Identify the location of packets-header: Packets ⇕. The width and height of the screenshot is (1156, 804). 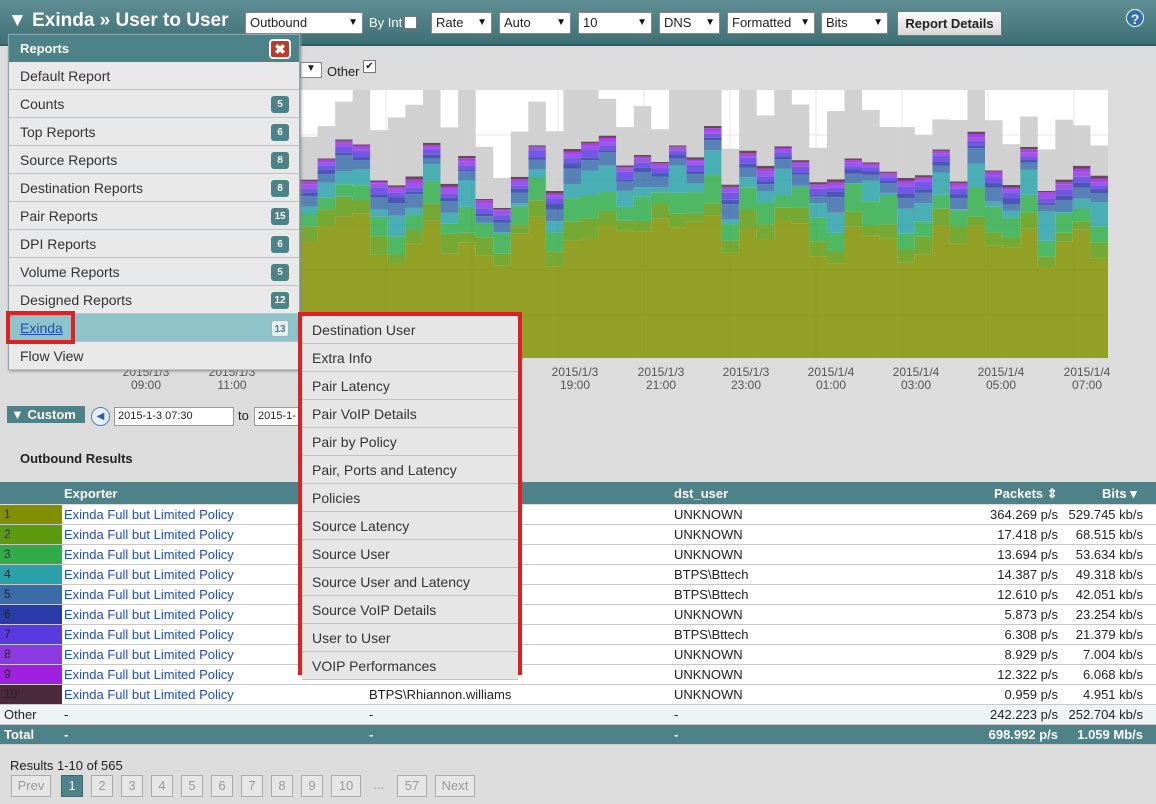
(1026, 494).